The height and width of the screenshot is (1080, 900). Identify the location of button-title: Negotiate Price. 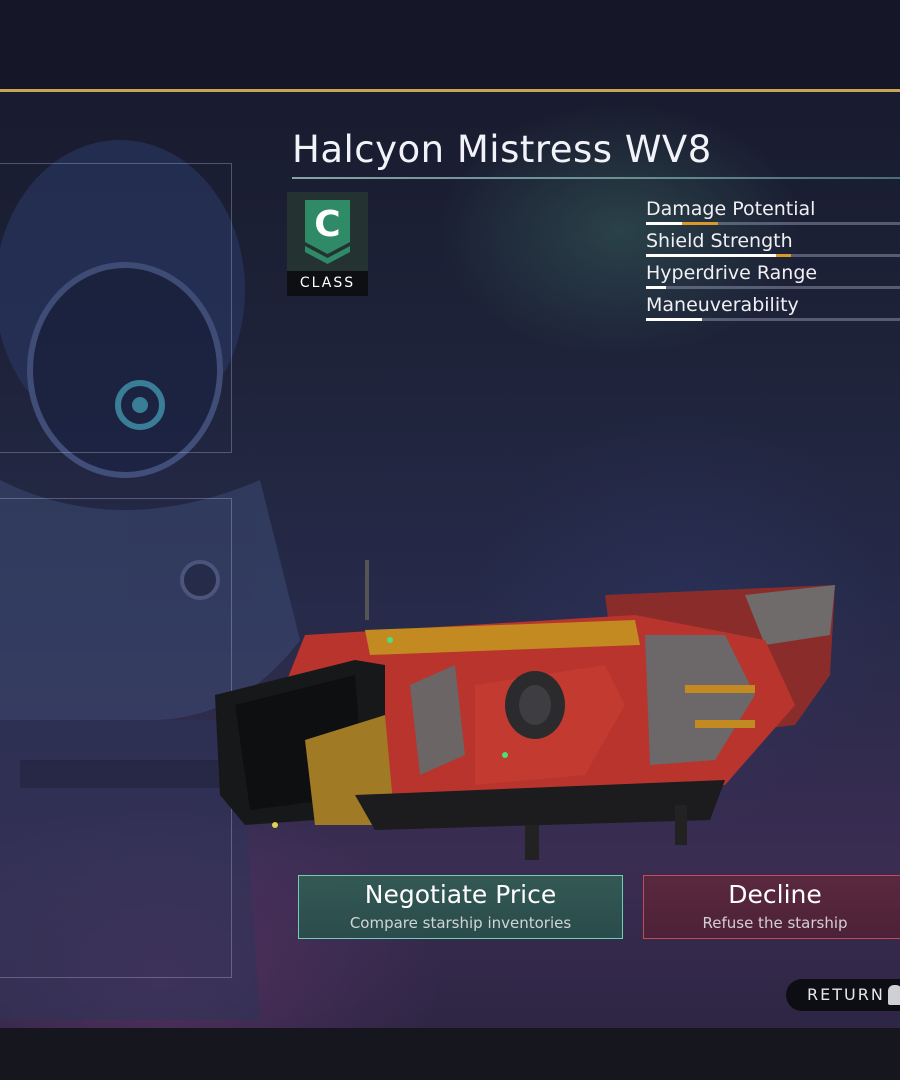
(460, 894).